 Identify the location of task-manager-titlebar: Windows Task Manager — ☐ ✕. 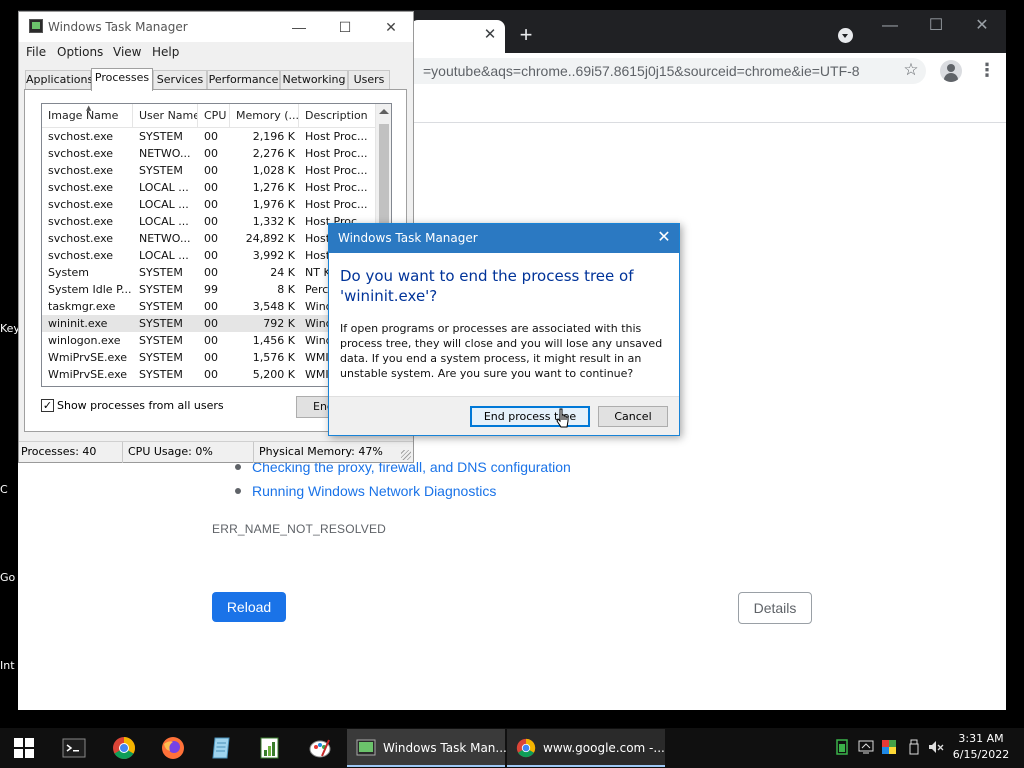
(216, 27).